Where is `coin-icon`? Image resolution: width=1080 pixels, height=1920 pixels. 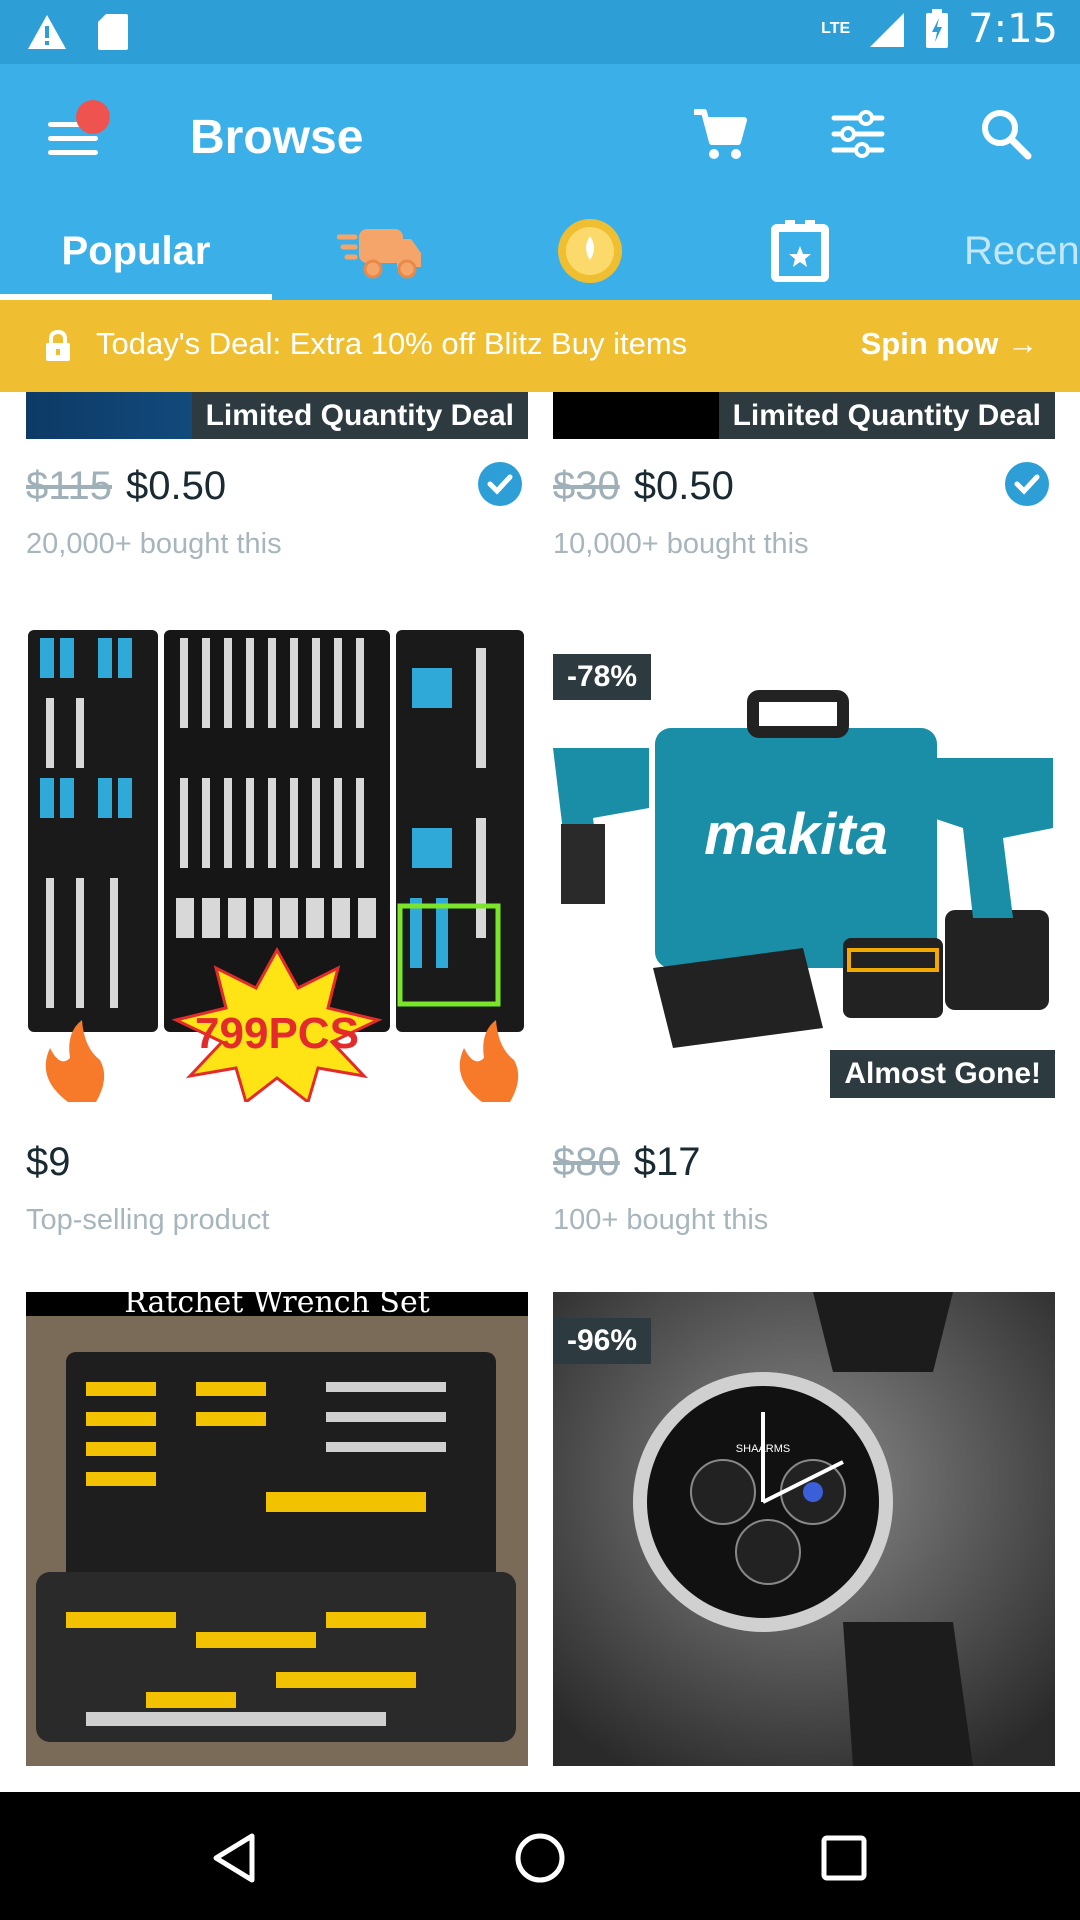
coin-icon is located at coordinates (590, 251).